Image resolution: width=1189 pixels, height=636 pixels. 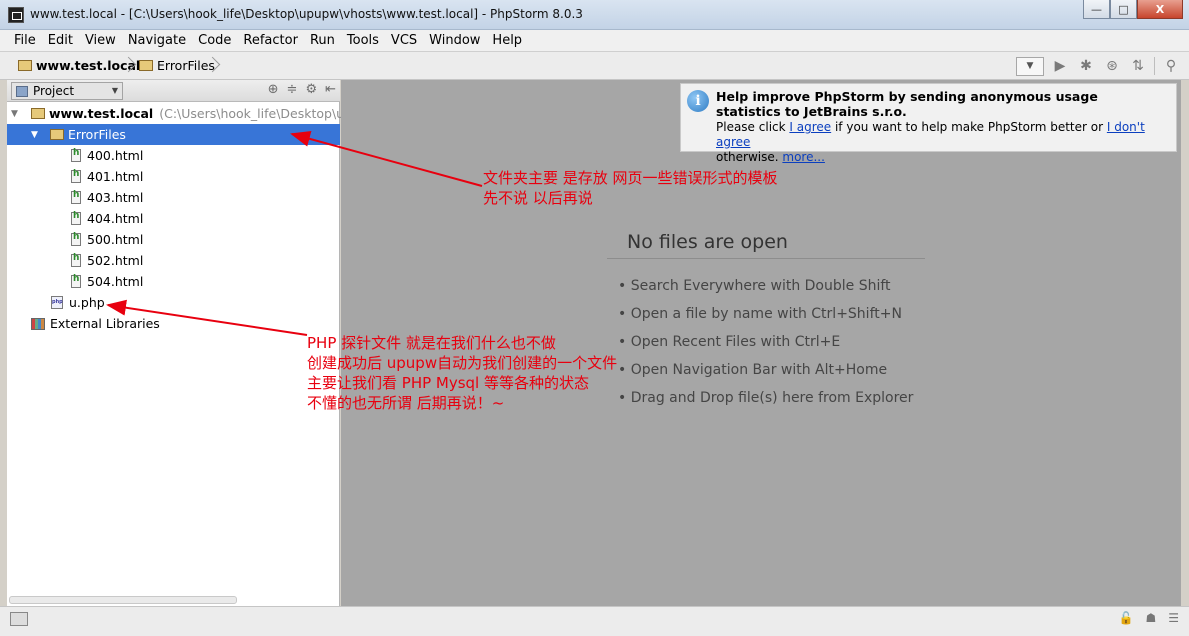 I want to click on divider, so click(x=766, y=258).